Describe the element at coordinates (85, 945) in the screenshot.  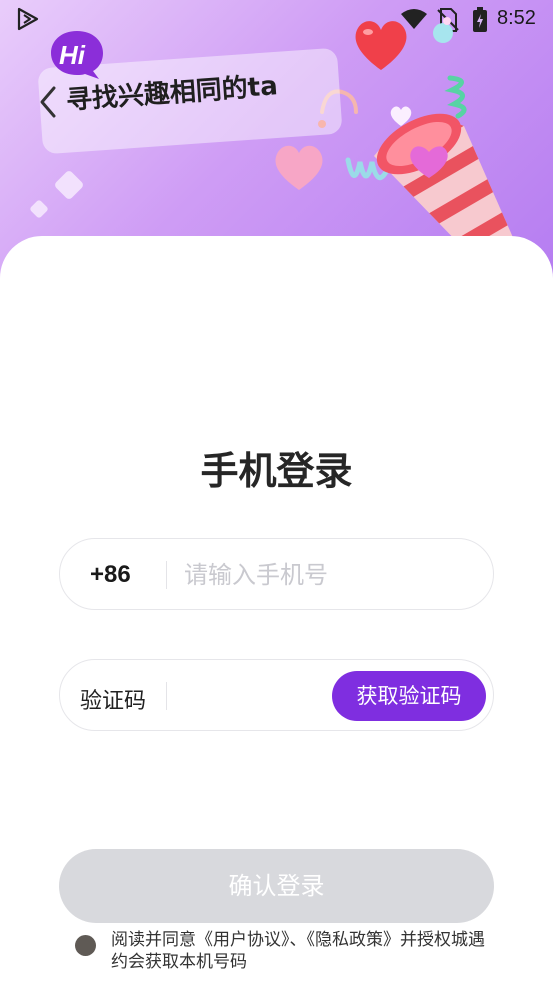
I see `agreement-checkbox` at that location.